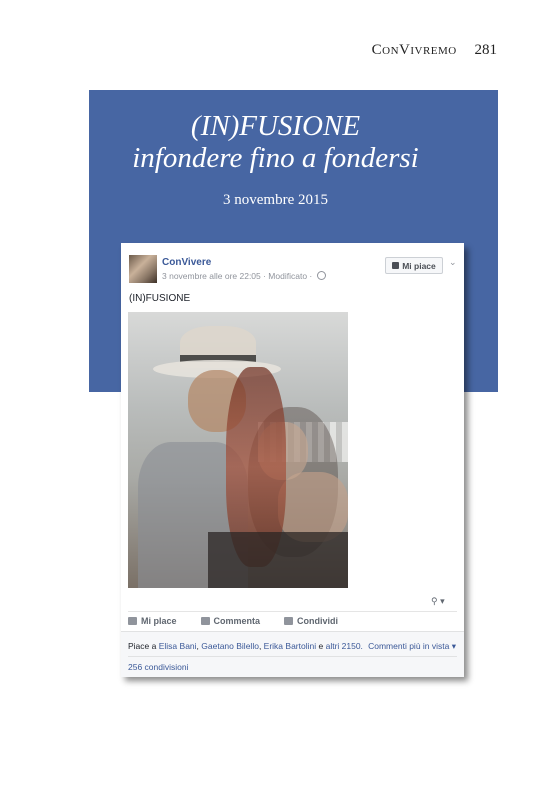  I want to click on post-timestamp: 3 novembre alle ore 22:05 · Modificato ·, so click(237, 276).